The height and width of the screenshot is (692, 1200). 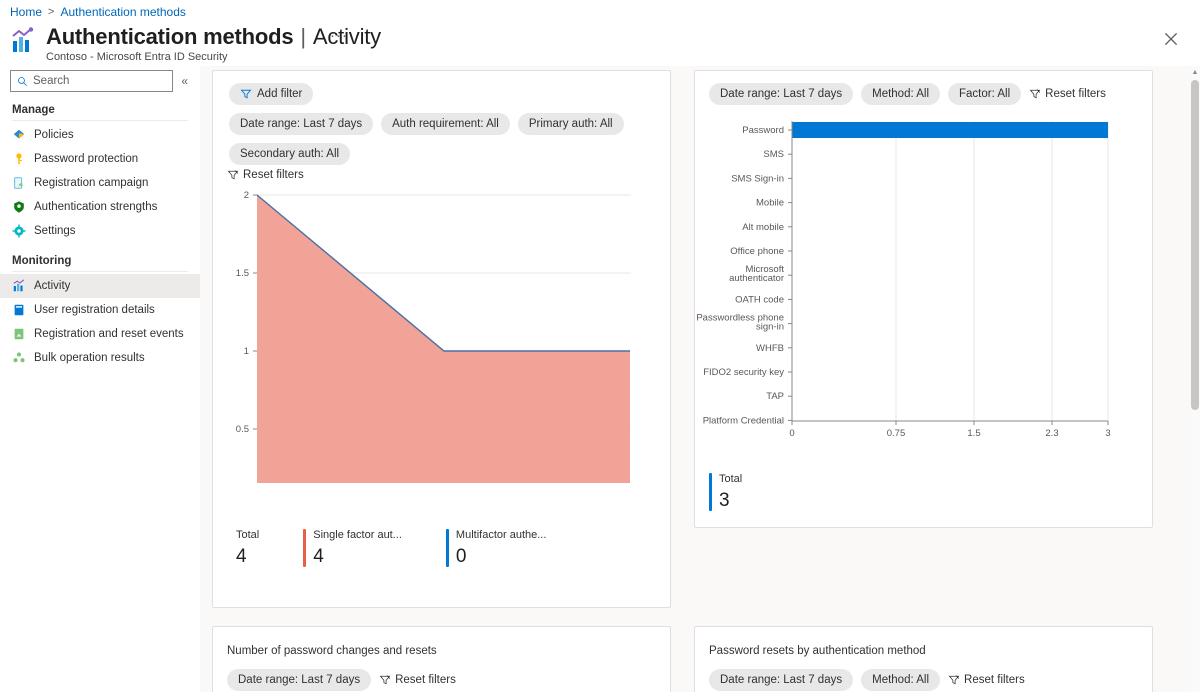 I want to click on add-filter-label: Add filter, so click(x=280, y=94).